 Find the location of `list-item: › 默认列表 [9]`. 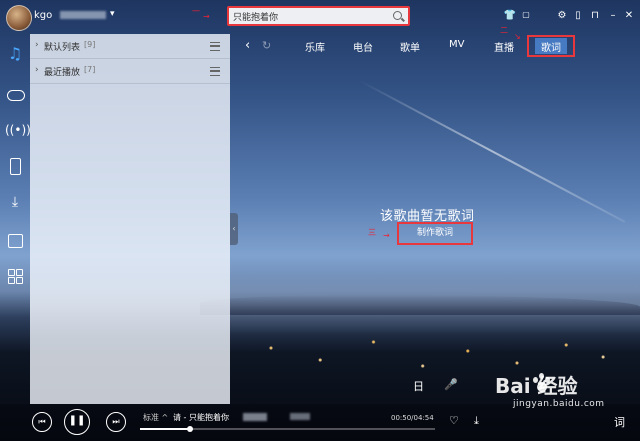

list-item: › 默认列表 [9] is located at coordinates (130, 46).